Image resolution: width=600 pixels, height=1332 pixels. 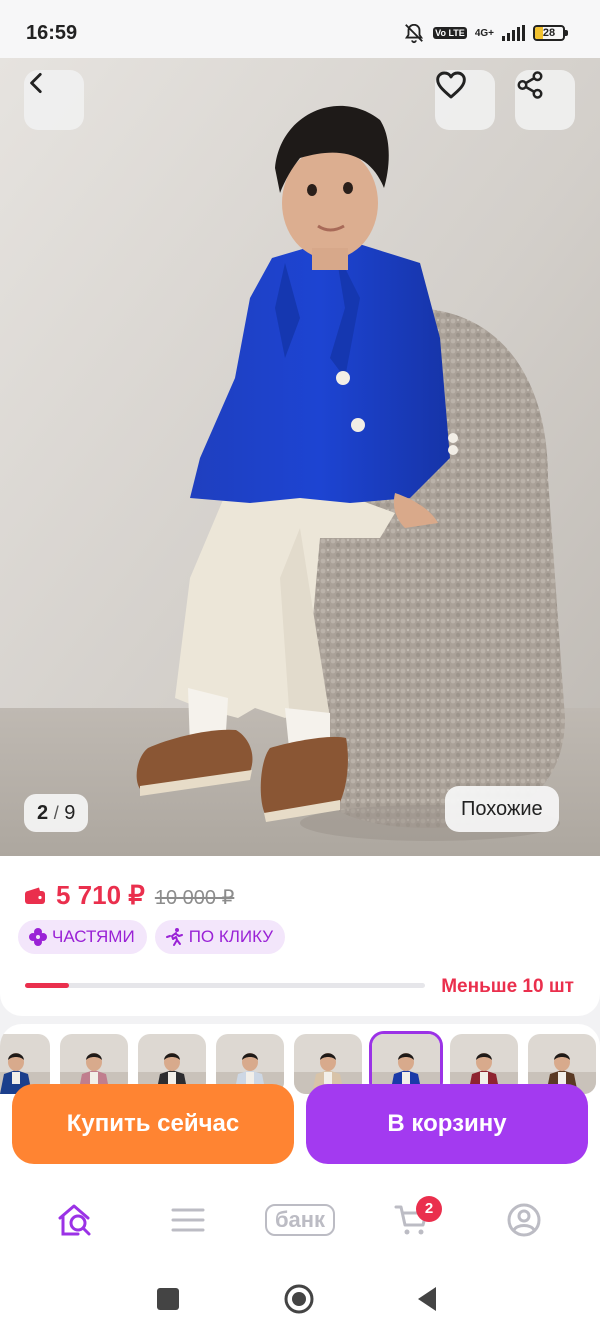 What do you see at coordinates (100, 895) in the screenshot?
I see `price-current: 5 710 ₽` at bounding box center [100, 895].